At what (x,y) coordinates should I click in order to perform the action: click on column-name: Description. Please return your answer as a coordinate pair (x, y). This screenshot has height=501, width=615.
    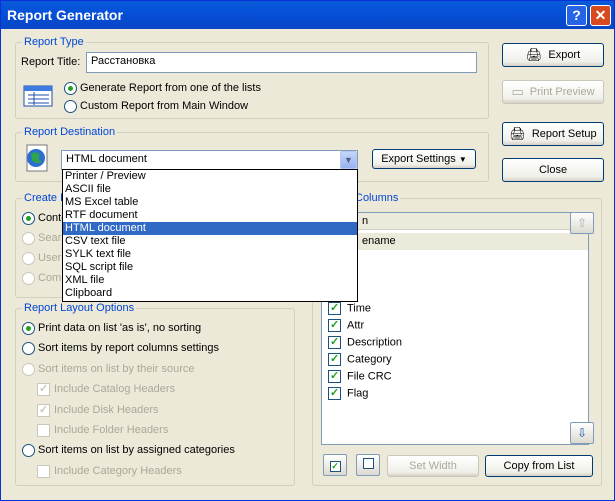
    Looking at the image, I should click on (375, 342).